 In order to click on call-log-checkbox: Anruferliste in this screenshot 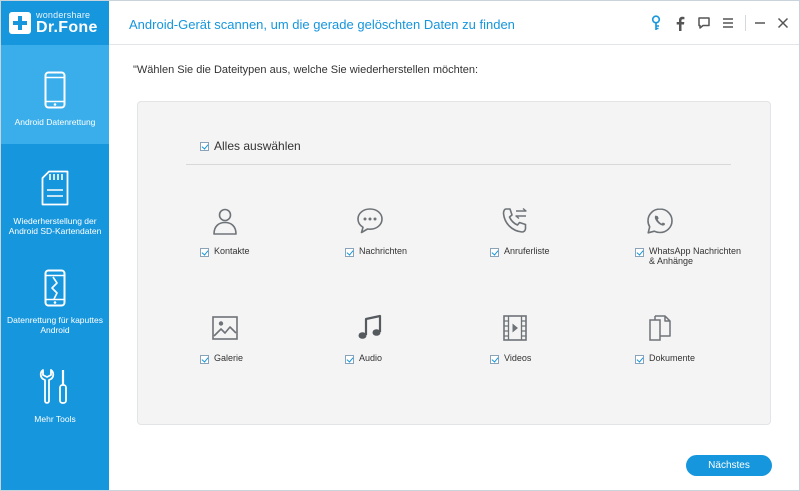, I will do `click(520, 251)`.